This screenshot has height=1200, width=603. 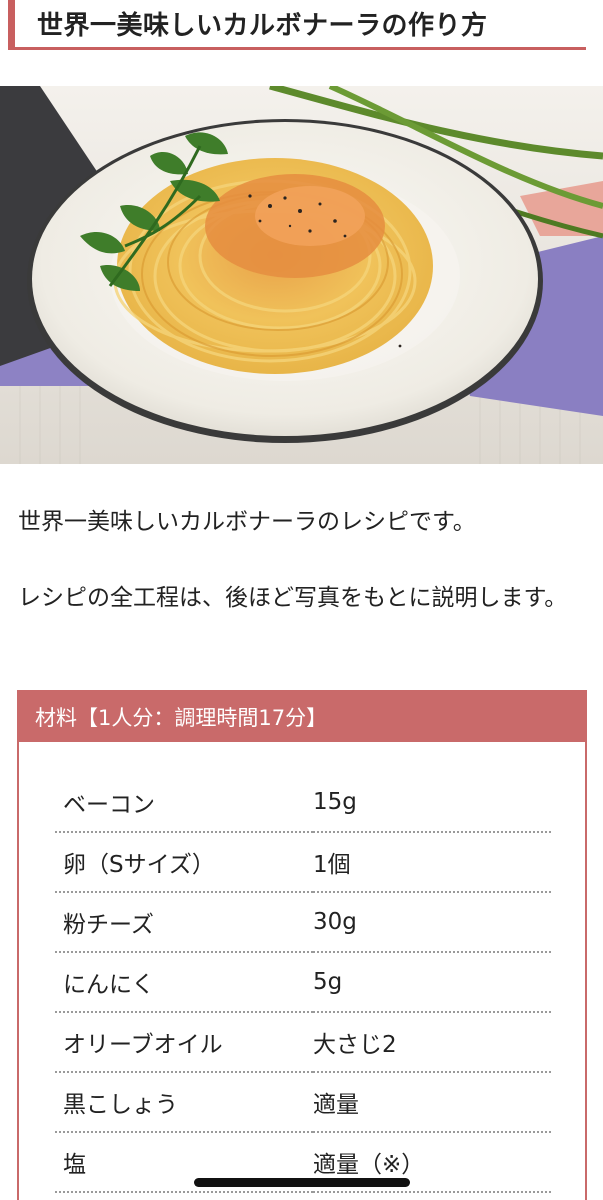 I want to click on ingredients-header: 材料【1人分：調理時間17分】, so click(x=302, y=717).